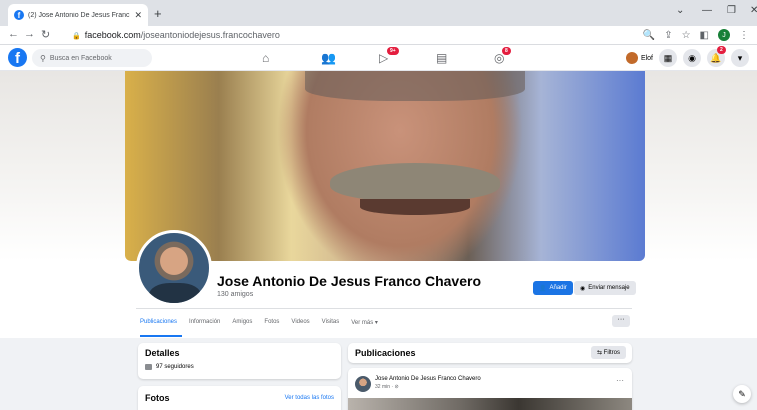 The image size is (757, 410). I want to click on restore-button: ❐, so click(731, 10).